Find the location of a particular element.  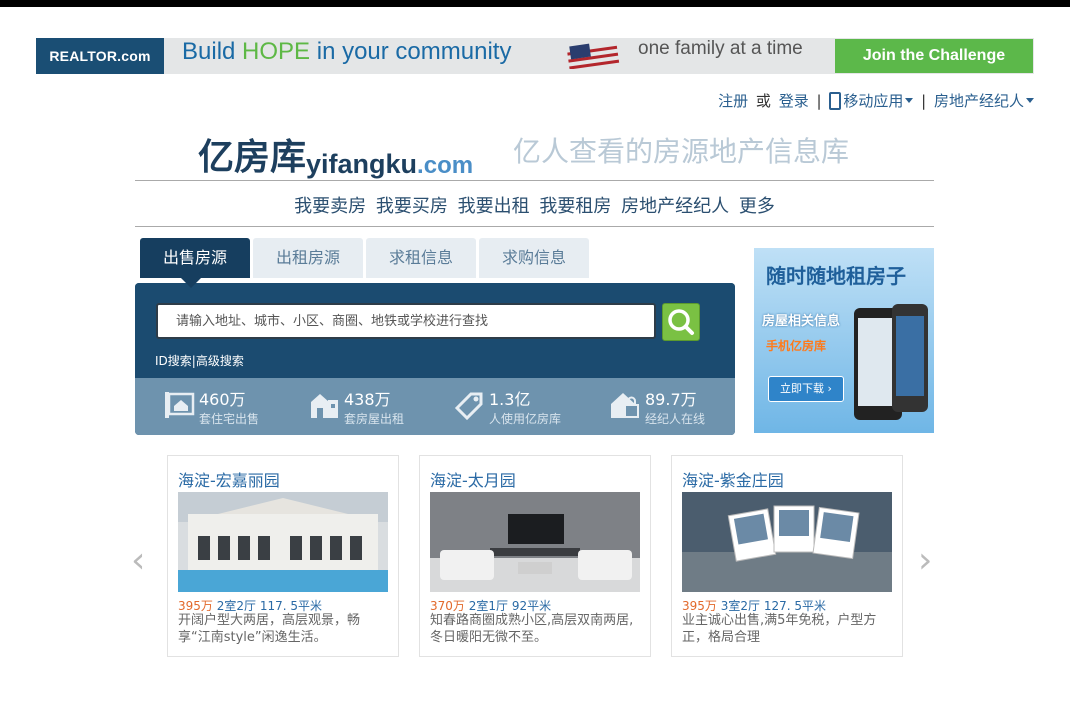

flag-icon is located at coordinates (594, 56).